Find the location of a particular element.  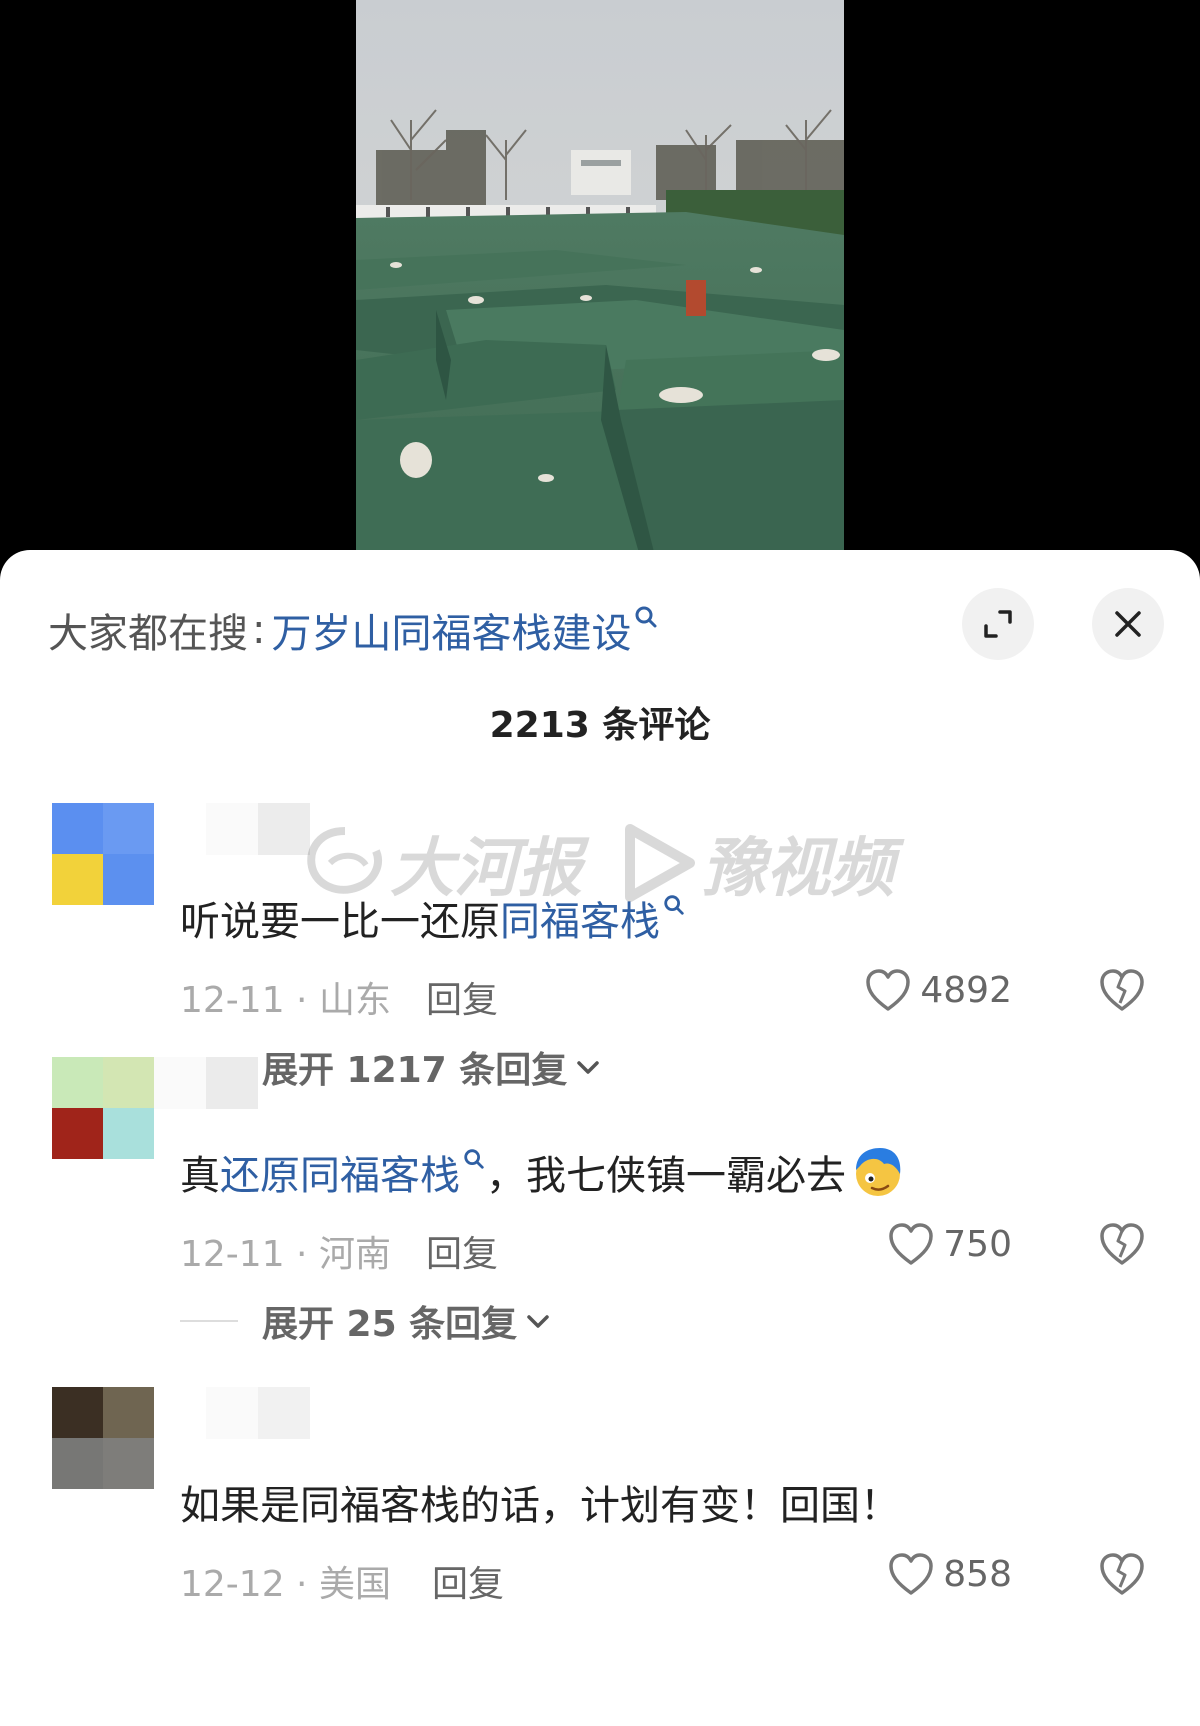

like-count: 750 is located at coordinates (977, 1244).